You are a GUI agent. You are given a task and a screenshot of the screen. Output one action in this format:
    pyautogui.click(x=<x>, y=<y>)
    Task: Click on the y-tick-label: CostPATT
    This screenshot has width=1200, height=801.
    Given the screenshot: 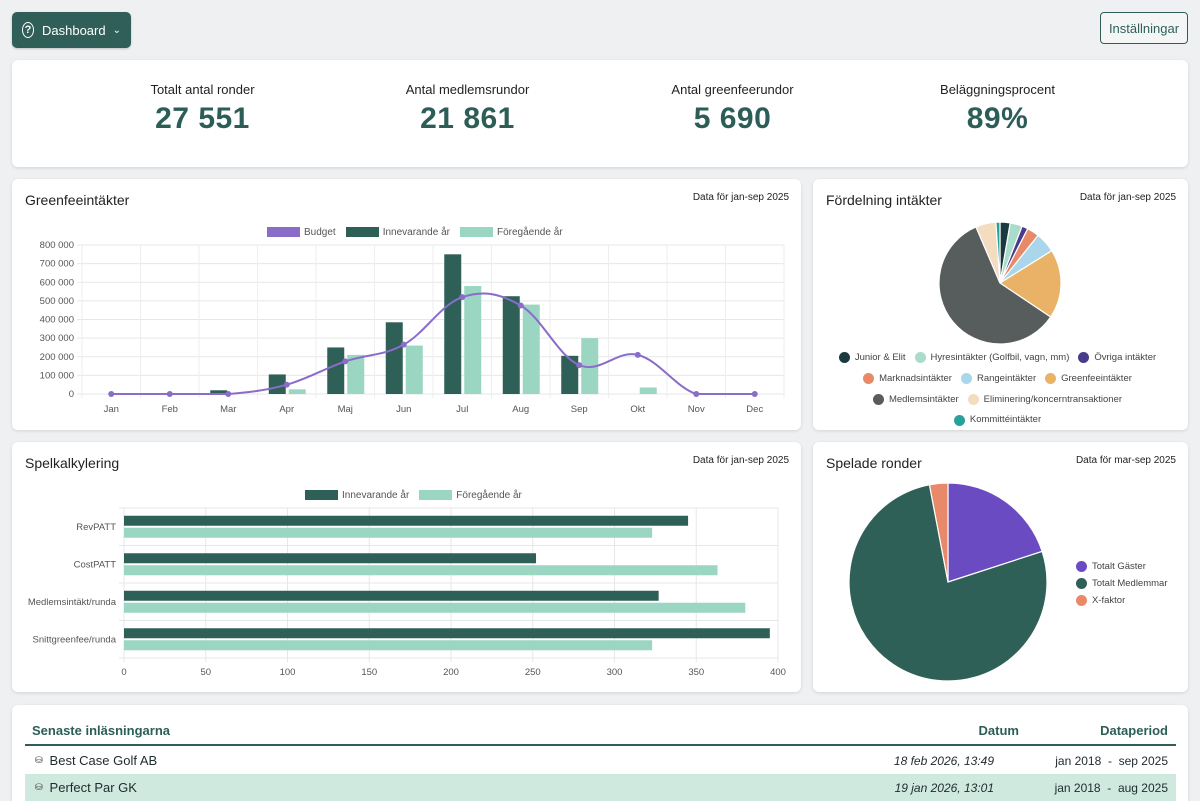 What is the action you would take?
    pyautogui.click(x=95, y=564)
    